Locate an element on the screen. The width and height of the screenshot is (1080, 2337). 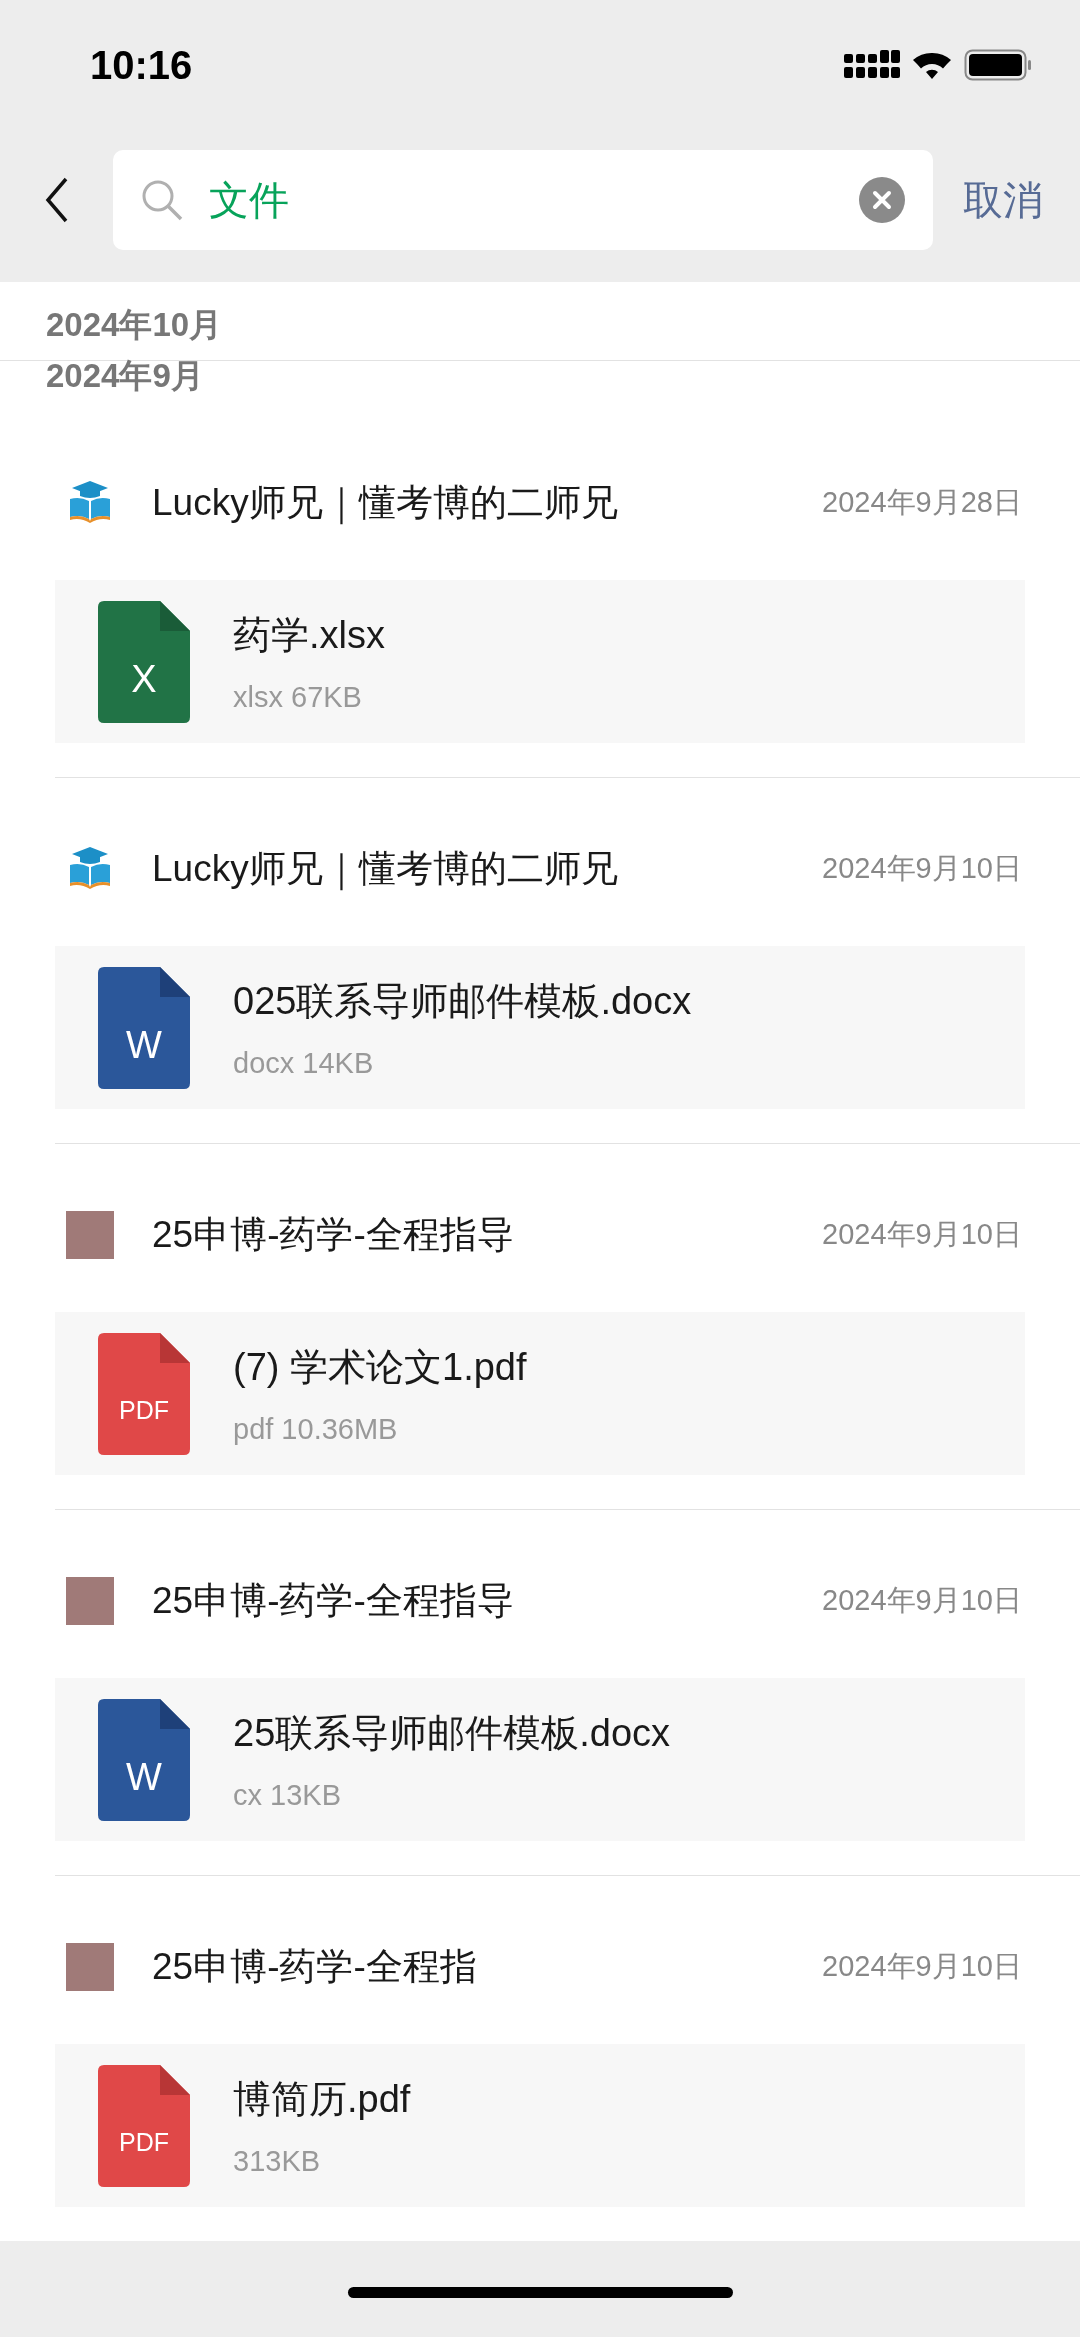
file-name: 药学.xlsx is located at coordinates (309, 635).